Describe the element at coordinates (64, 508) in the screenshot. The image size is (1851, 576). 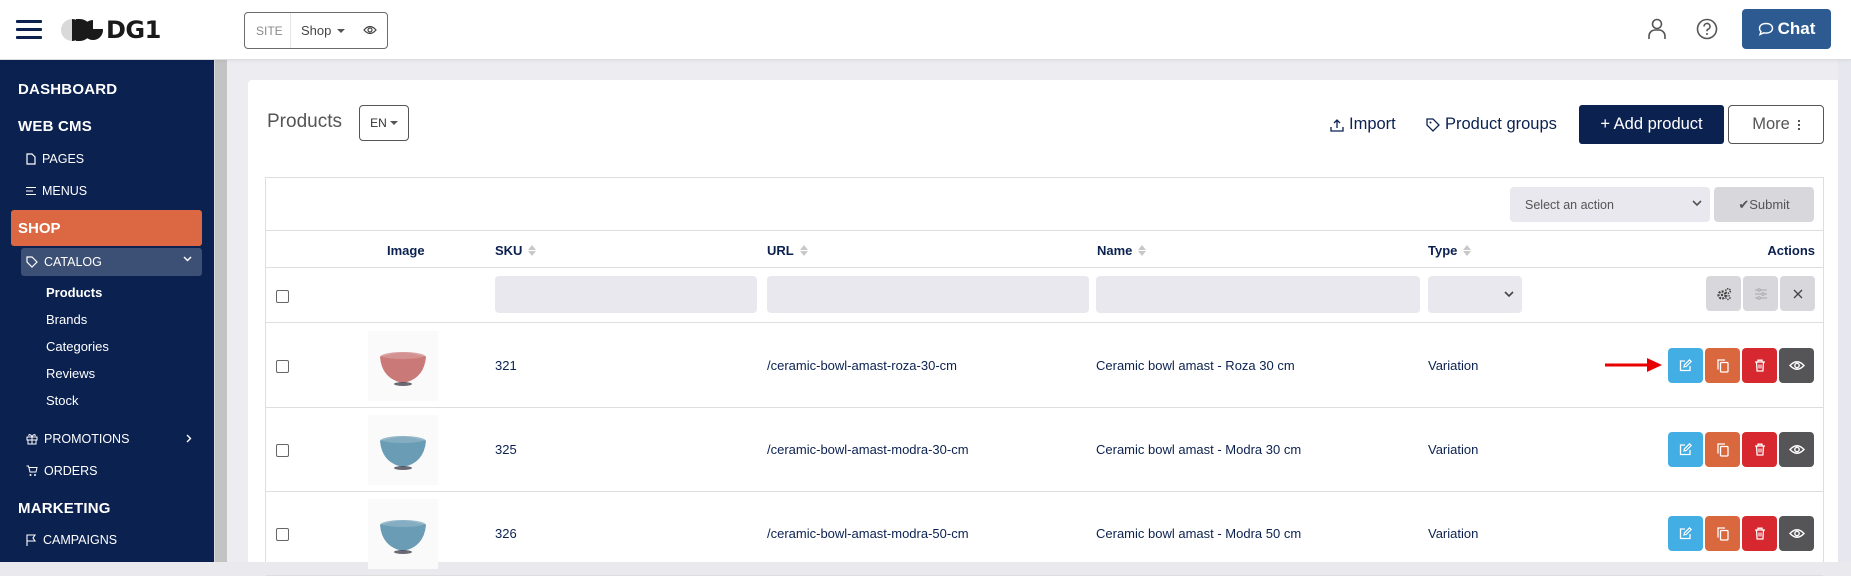
I see `sidebar-marketing: MARKETING` at that location.